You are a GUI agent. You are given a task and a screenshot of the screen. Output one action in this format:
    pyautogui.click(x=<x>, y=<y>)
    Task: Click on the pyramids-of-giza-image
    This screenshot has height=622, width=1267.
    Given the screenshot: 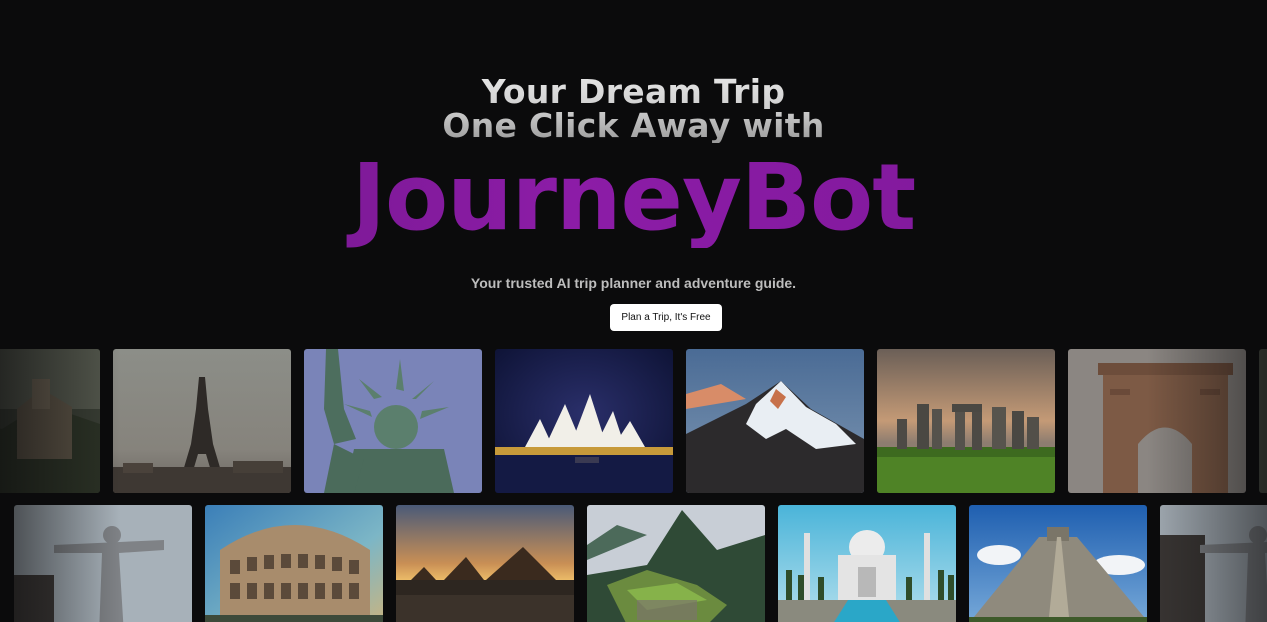 What is the action you would take?
    pyautogui.click(x=485, y=563)
    